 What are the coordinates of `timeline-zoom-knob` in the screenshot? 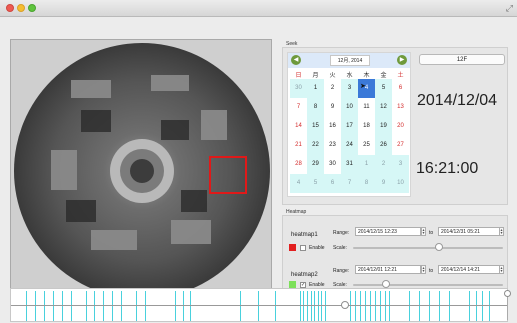 It's located at (507, 293).